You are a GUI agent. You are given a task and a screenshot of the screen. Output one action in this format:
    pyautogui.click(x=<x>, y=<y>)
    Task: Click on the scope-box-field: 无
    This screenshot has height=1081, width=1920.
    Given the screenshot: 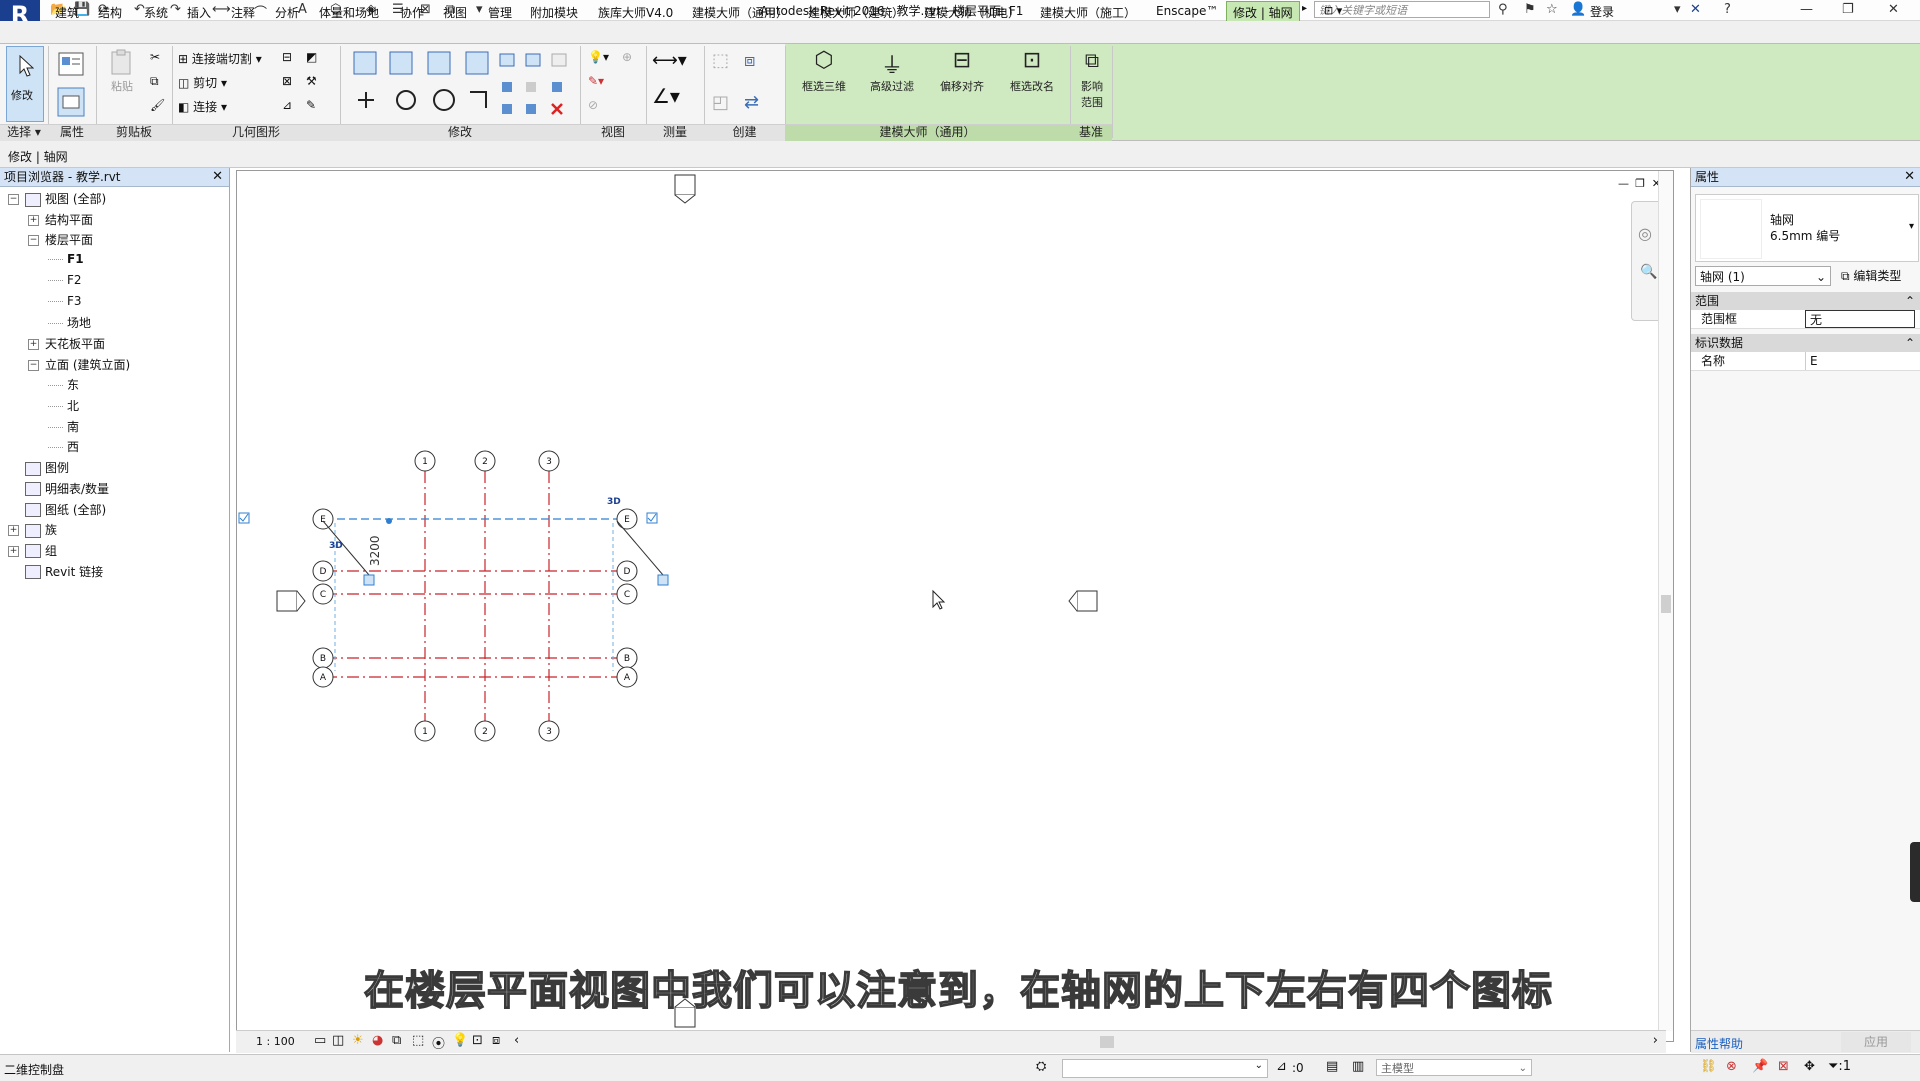 What is the action you would take?
    pyautogui.click(x=1860, y=319)
    